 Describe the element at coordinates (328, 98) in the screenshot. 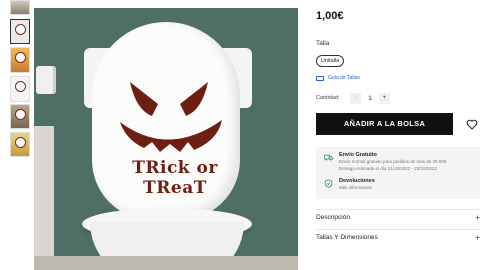

I see `quantity-label: Cantidad:` at that location.